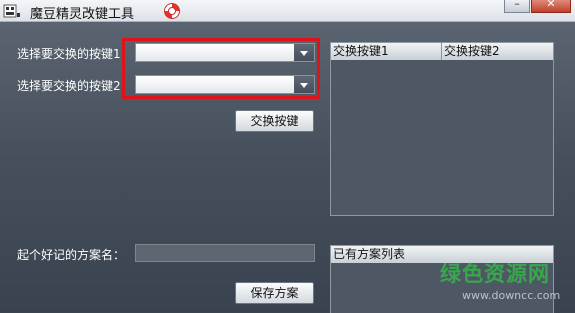  I want to click on lifebuoy-icon, so click(172, 11).